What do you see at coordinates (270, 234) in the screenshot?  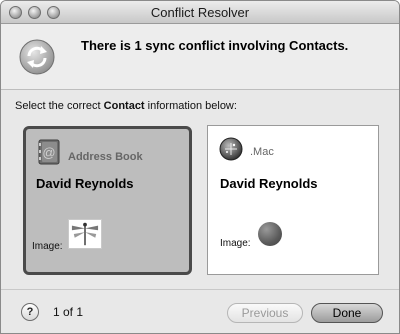 I see `ball-photo-thumbnail` at bounding box center [270, 234].